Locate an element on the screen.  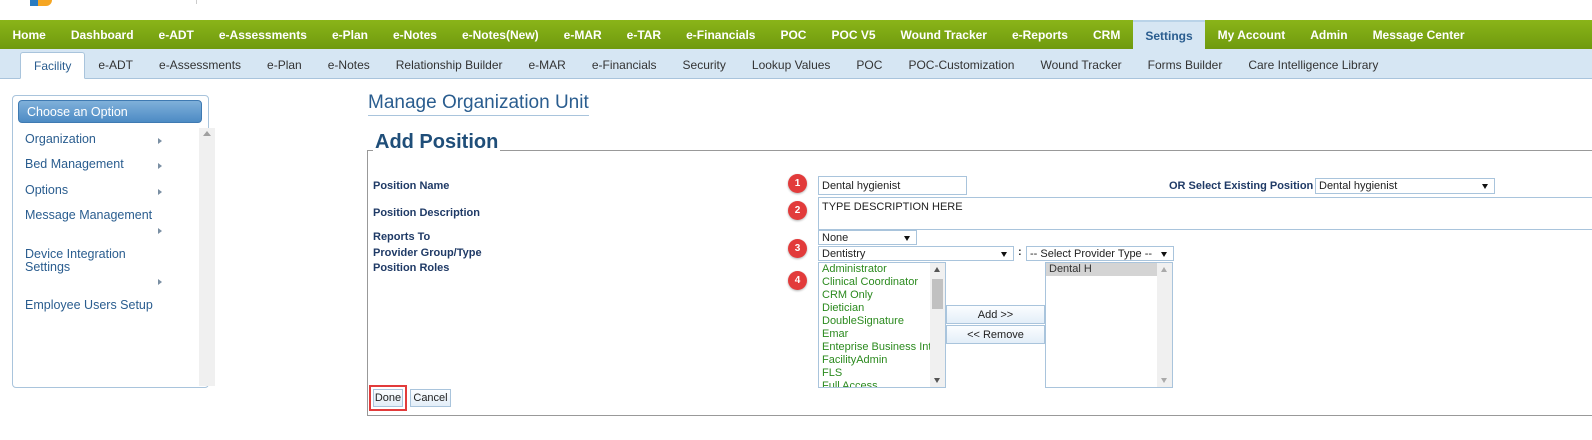
list-item: Enteprise Business Int is located at coordinates (882, 347).